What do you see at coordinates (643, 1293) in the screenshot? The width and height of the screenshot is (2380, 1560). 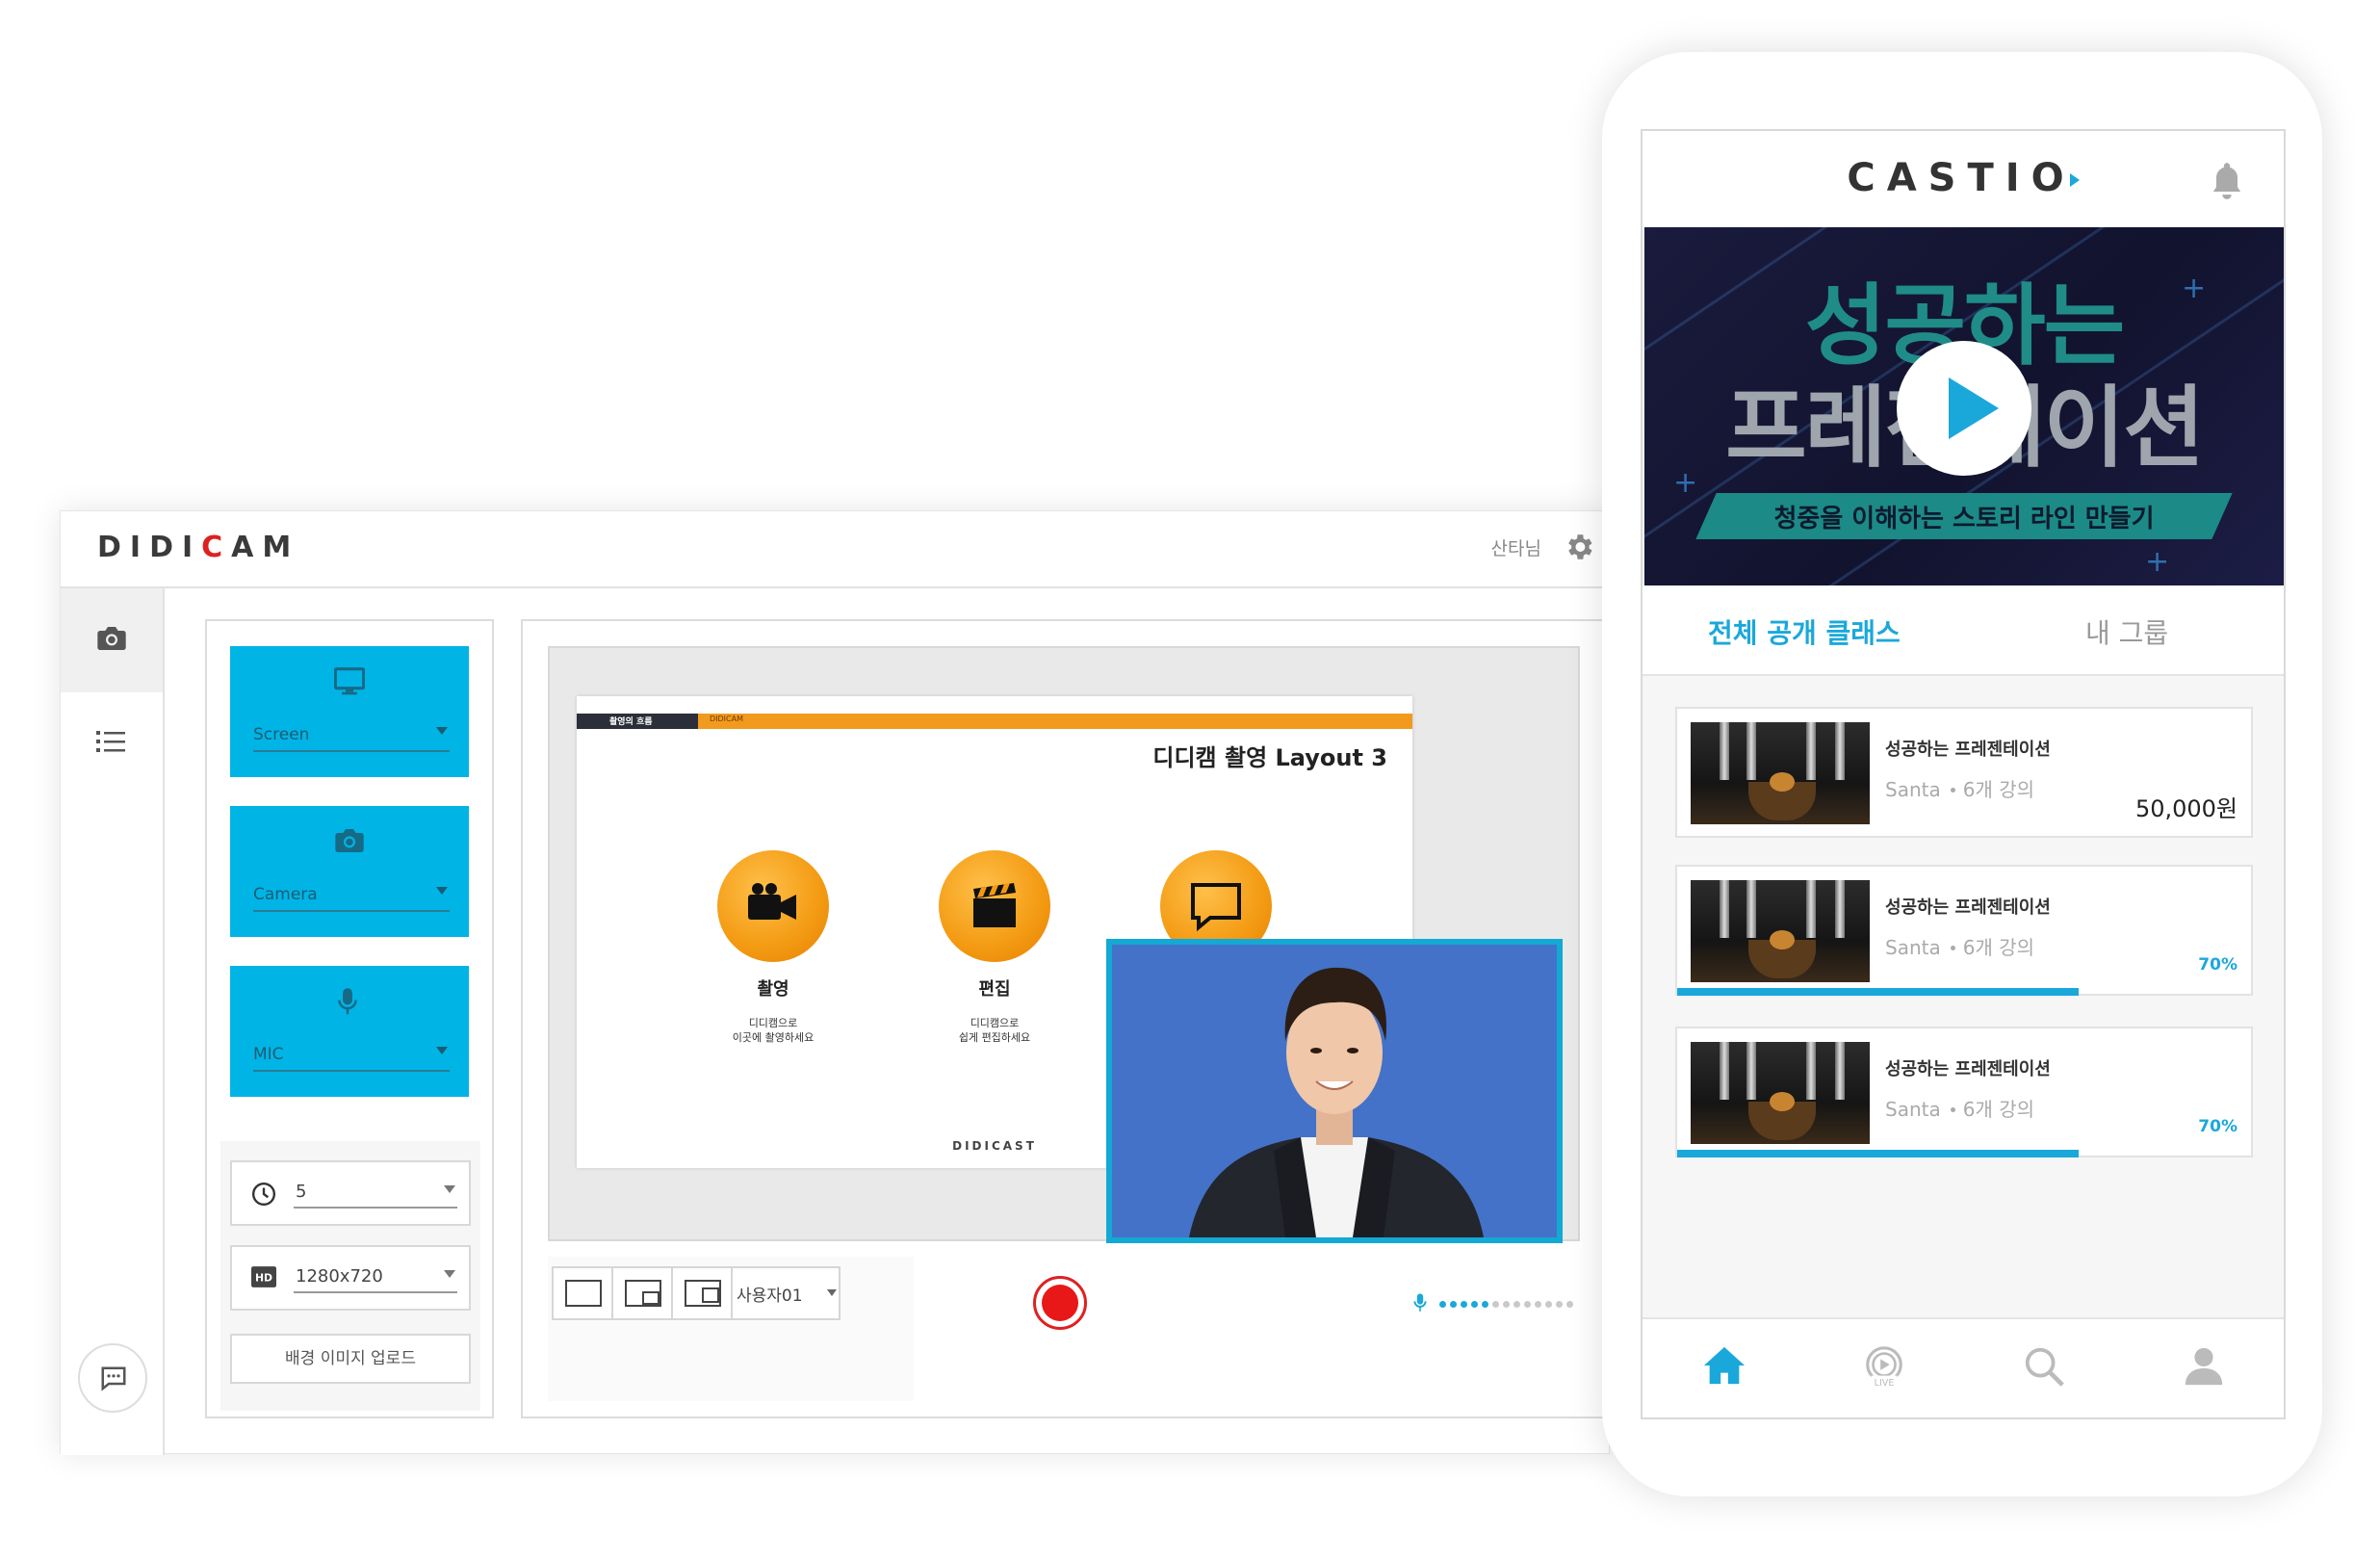 I see `layout-pip-button` at bounding box center [643, 1293].